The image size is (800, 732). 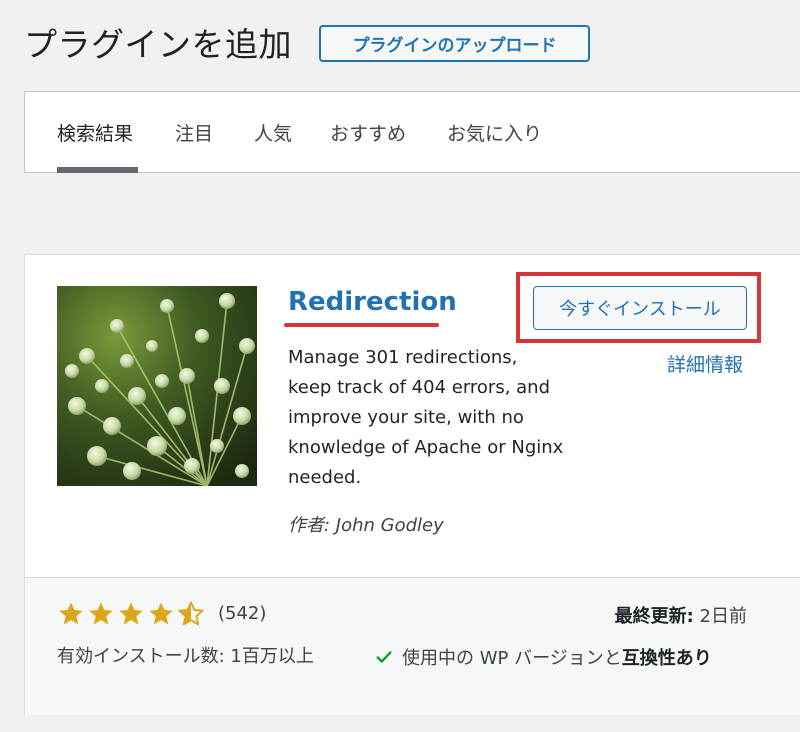 I want to click on last-updated: 最終更新: 2日前, so click(x=681, y=615).